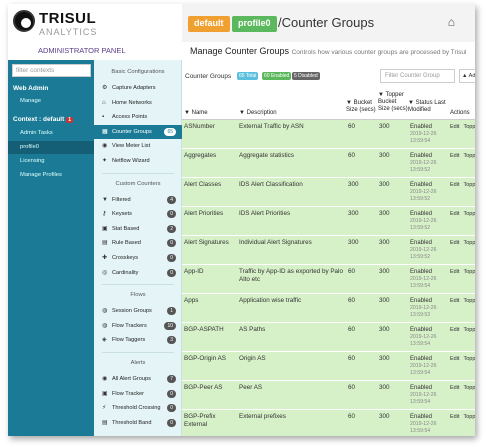 Image resolution: width=490 pixels, height=447 pixels. Describe the element at coordinates (254, 24) in the screenshot. I see `profile-tag: profile0` at that location.